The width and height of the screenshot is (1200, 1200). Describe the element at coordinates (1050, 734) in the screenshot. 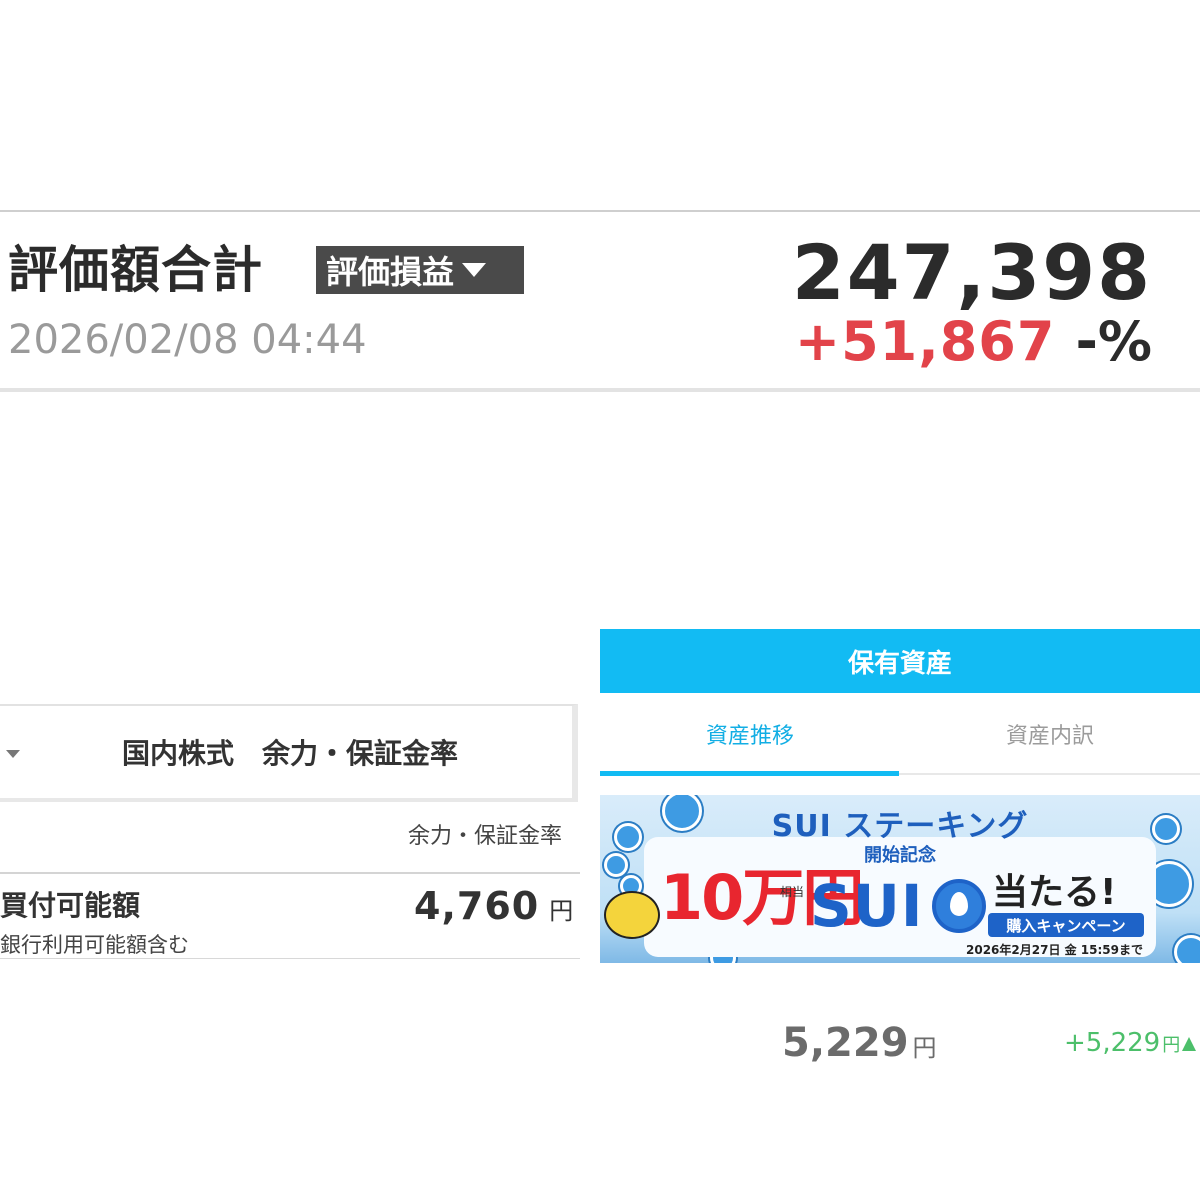

I see `tab-asset-breakdown: 資産内訳` at that location.